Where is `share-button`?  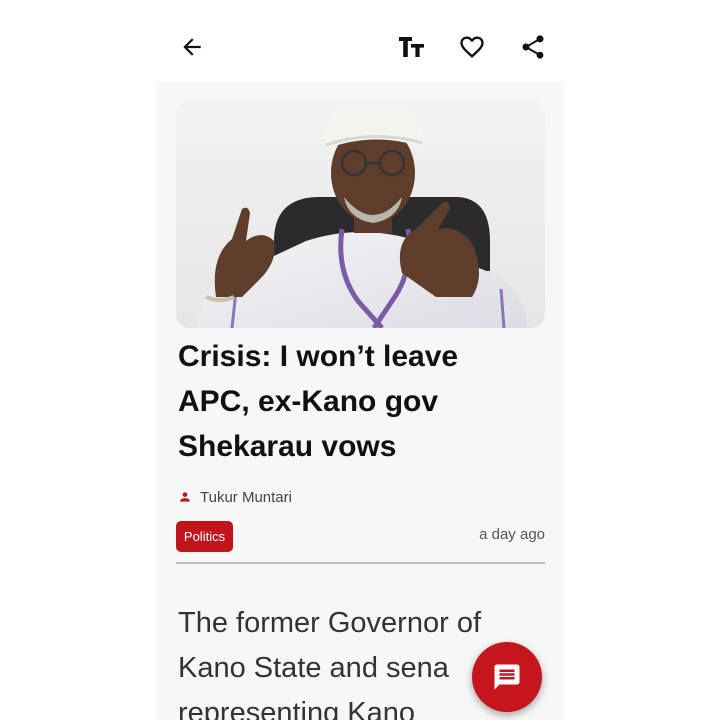 share-button is located at coordinates (533, 47).